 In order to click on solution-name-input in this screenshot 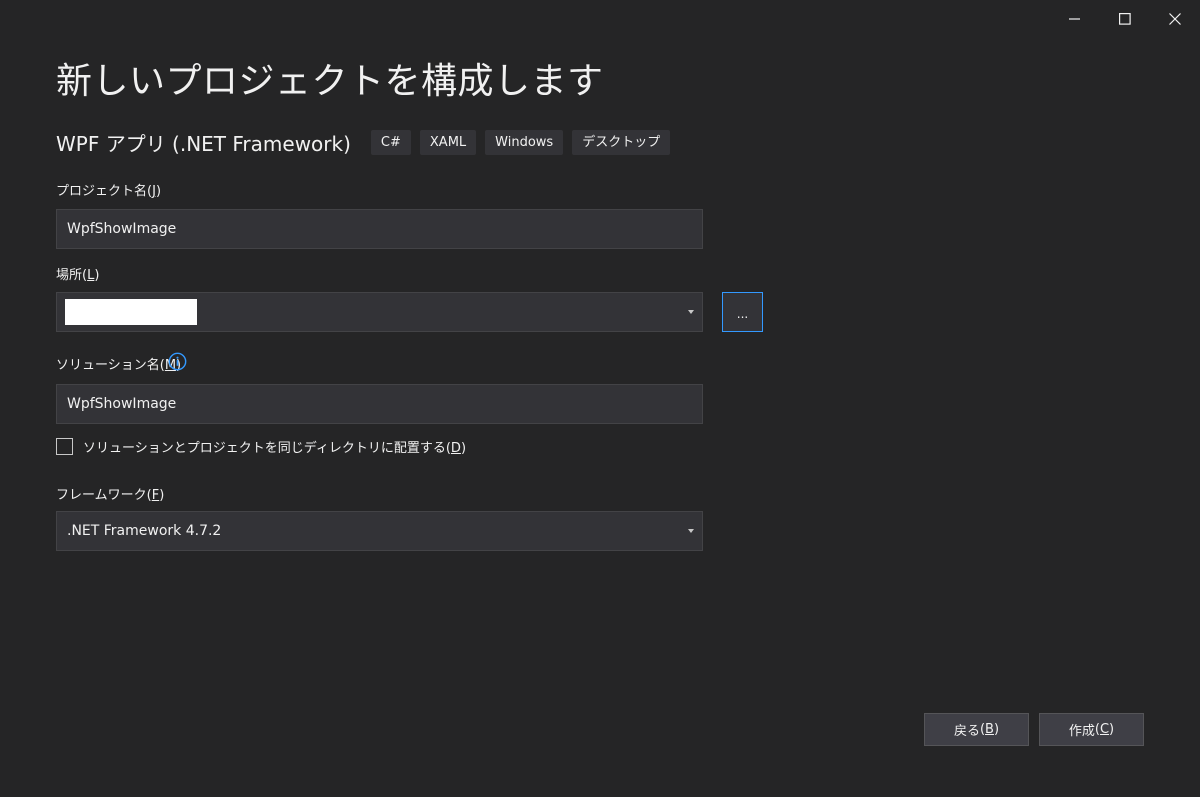, I will do `click(379, 404)`.